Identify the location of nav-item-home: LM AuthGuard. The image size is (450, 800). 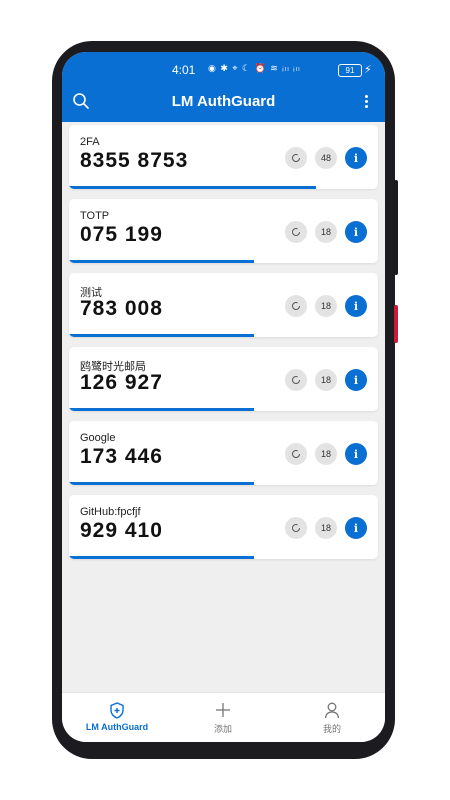
(117, 717).